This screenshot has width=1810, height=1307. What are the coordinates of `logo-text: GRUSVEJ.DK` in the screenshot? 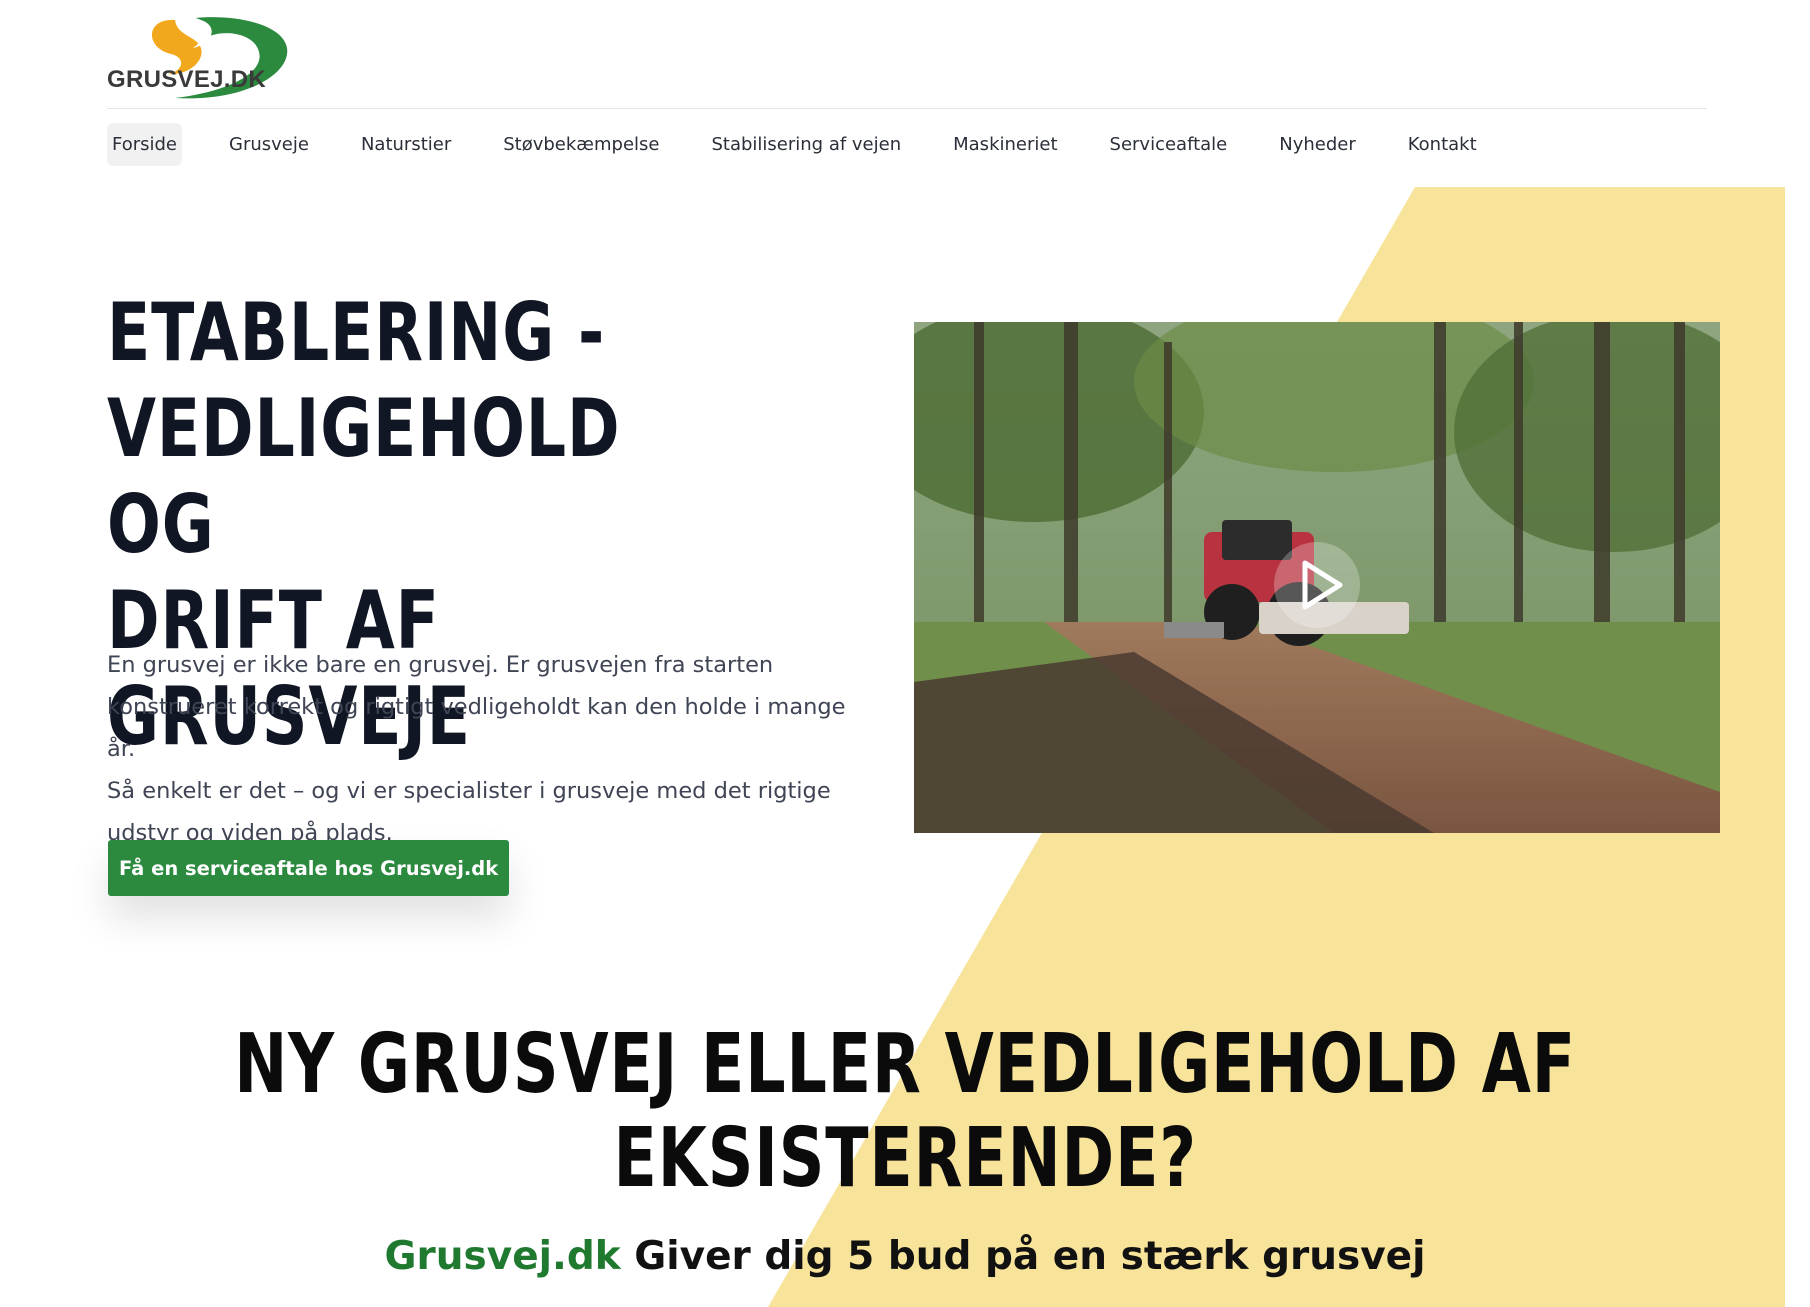 It's located at (187, 79).